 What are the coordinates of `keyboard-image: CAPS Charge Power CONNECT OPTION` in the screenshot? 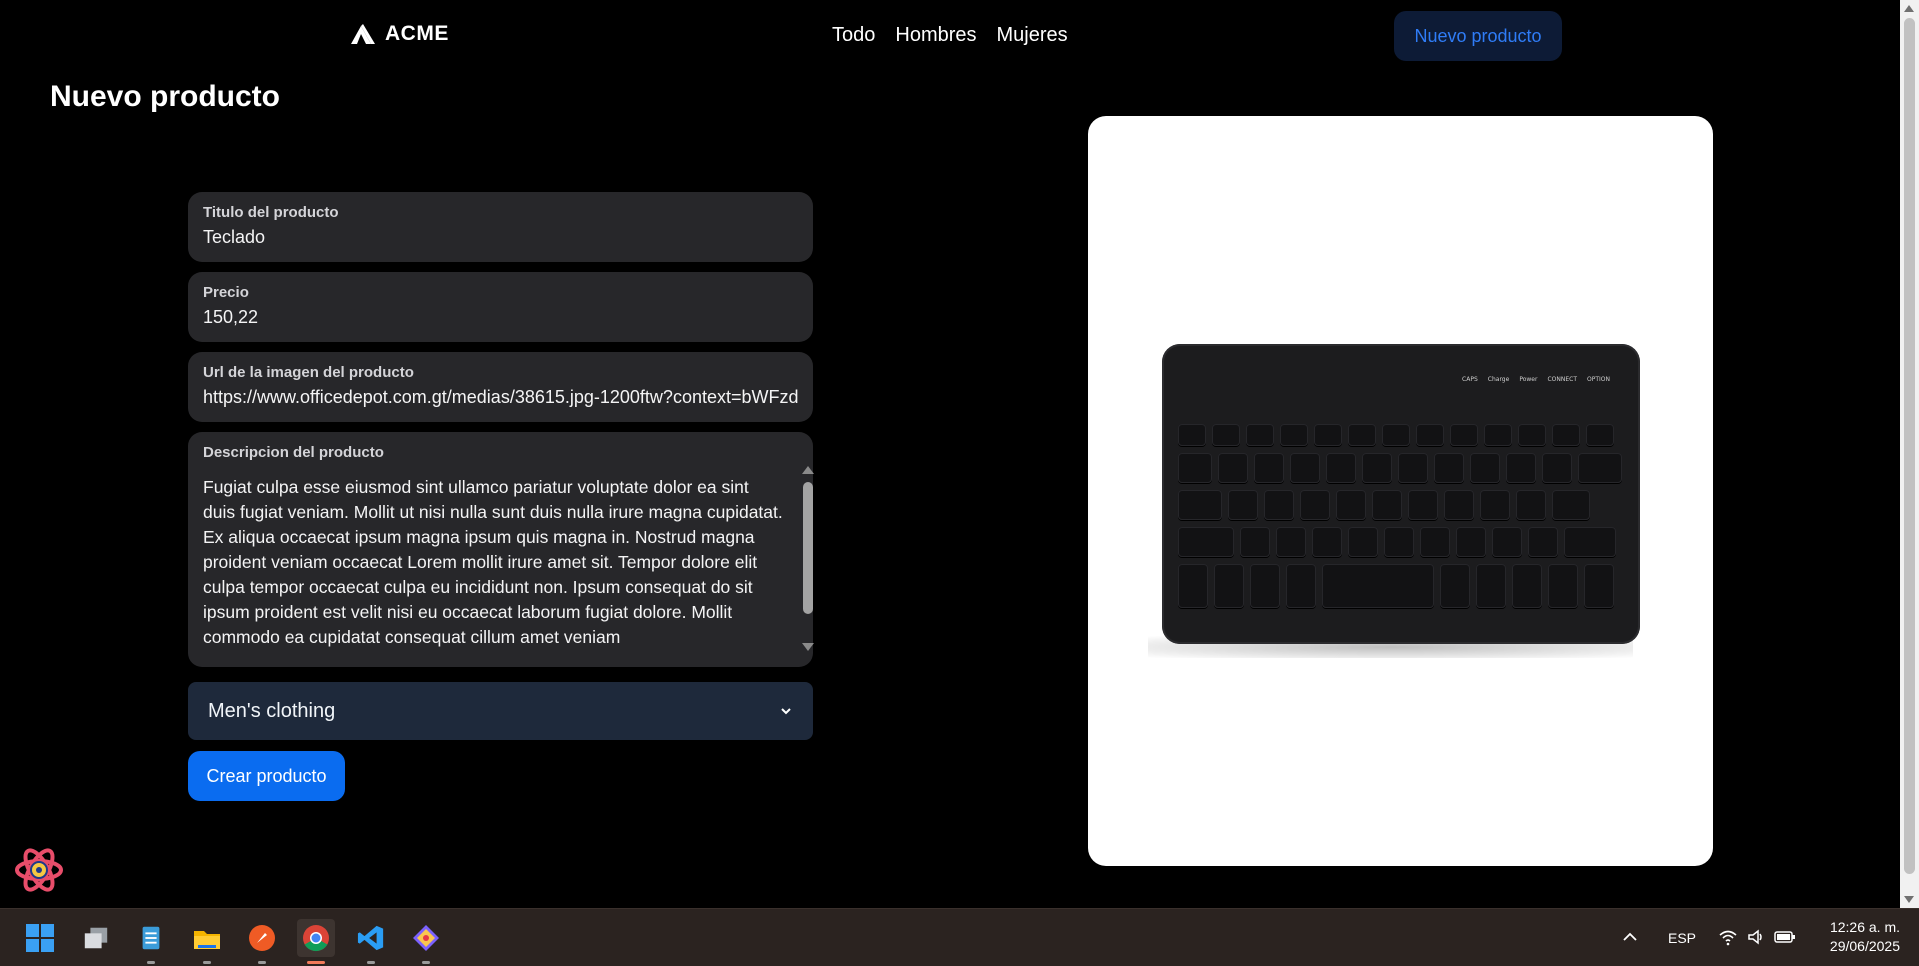 It's located at (1401, 494).